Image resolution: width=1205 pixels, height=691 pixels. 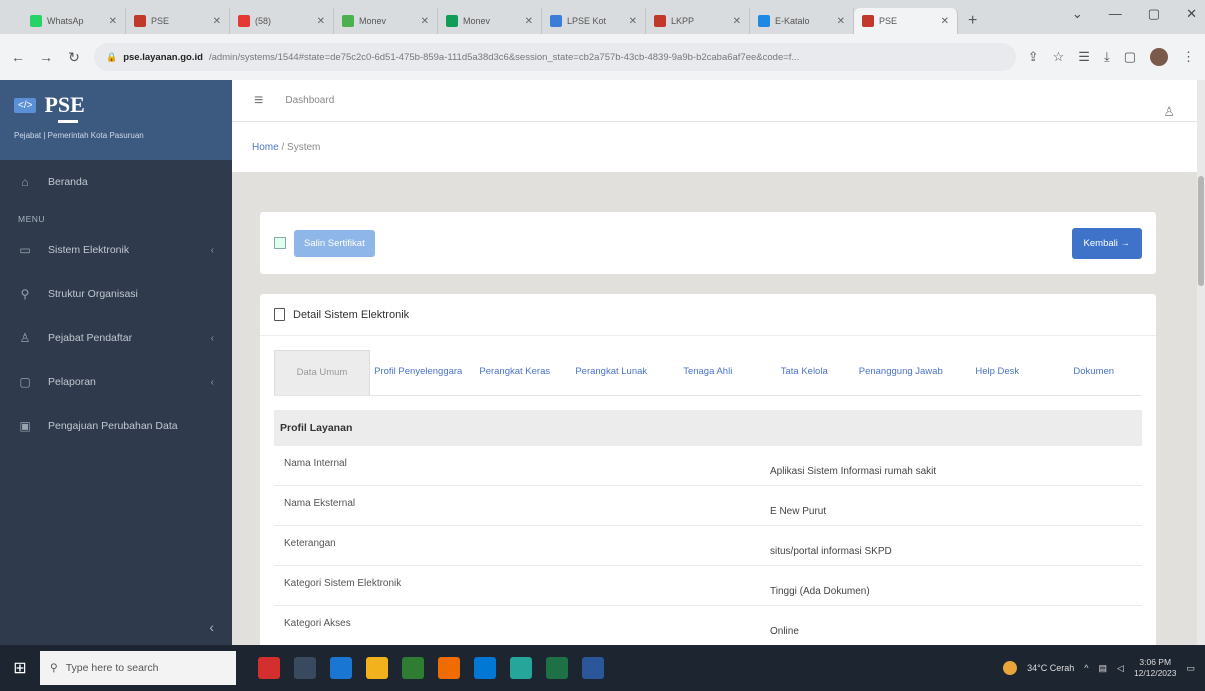 I want to click on reading-list-icon: ☰, so click(x=1084, y=57).